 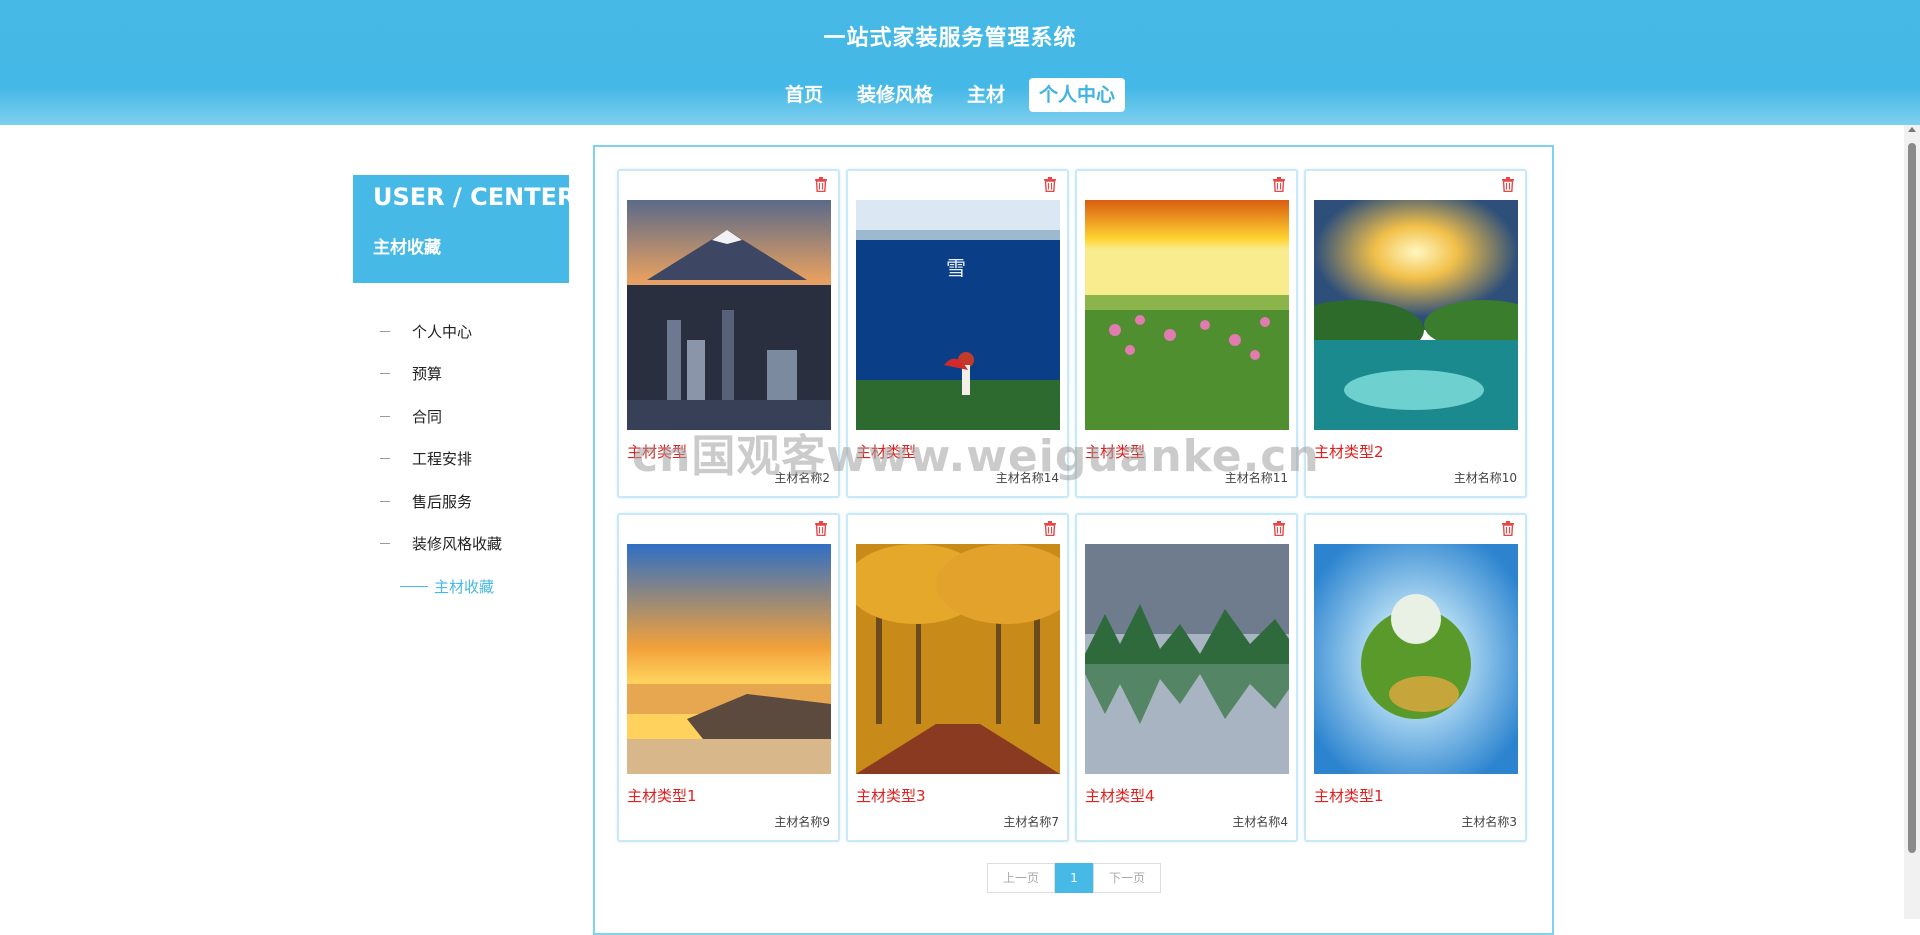 I want to click on sidebar-item-after-sales: 售后服务, so click(x=461, y=501).